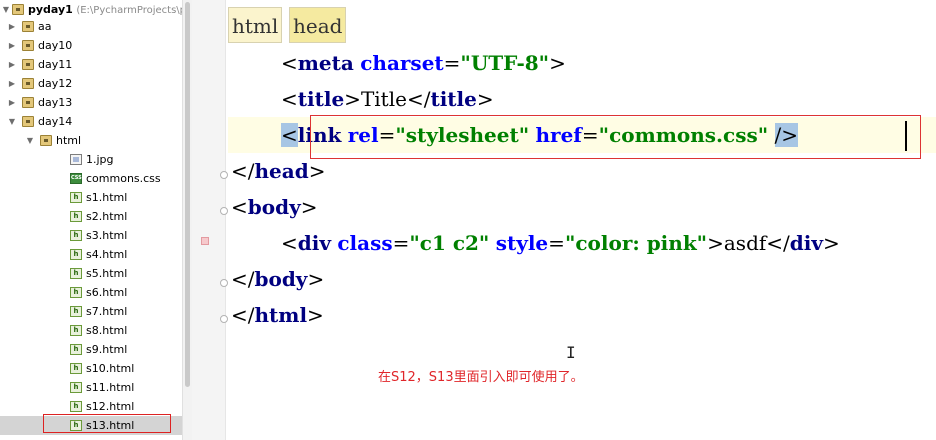 This screenshot has height=440, width=936. I want to click on tree-item-s11-html: h s11.html, so click(91, 387).